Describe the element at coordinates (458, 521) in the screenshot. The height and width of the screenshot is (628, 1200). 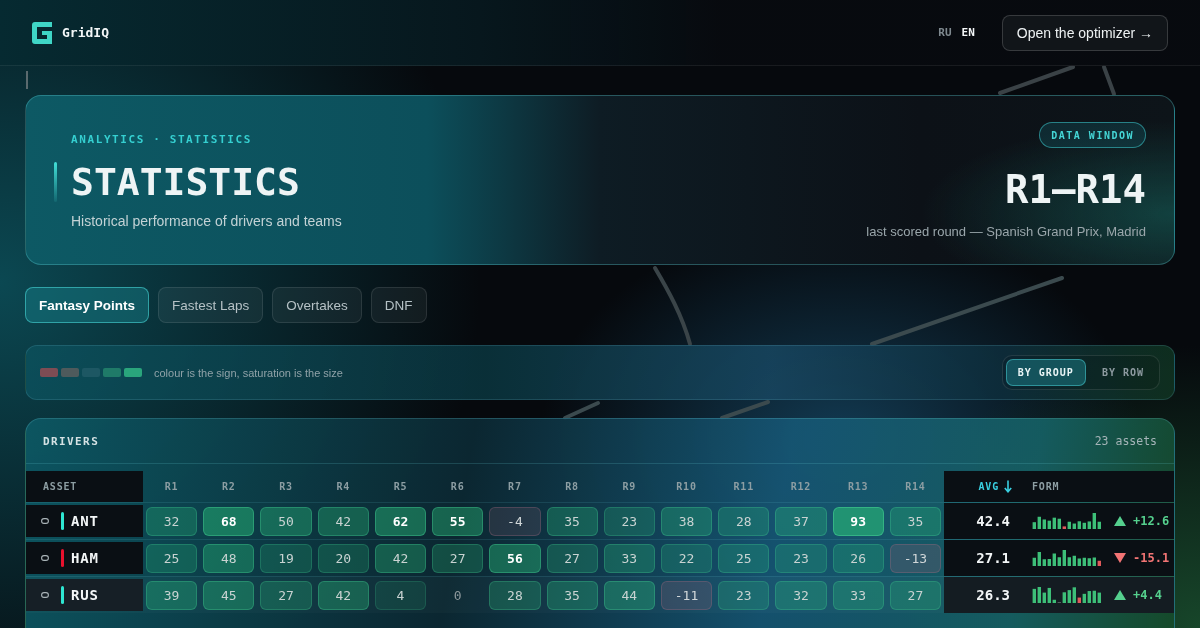
I see `score-cell: 55` at that location.